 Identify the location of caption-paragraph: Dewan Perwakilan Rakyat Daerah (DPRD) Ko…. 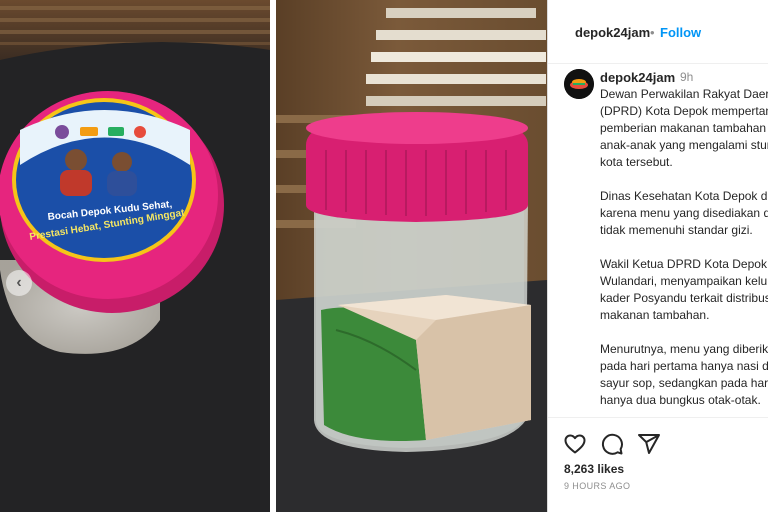
(684, 128).